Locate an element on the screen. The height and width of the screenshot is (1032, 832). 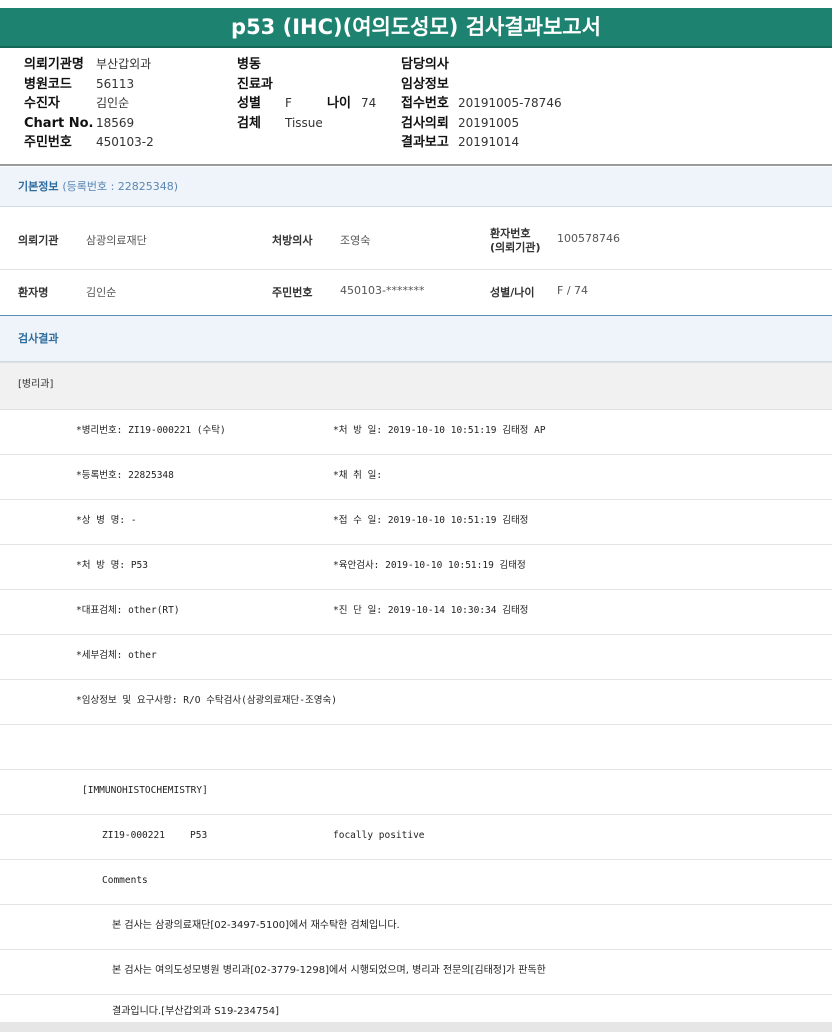
ihc-result-row: ZI19-000221 P53 focally positive is located at coordinates (416, 837).